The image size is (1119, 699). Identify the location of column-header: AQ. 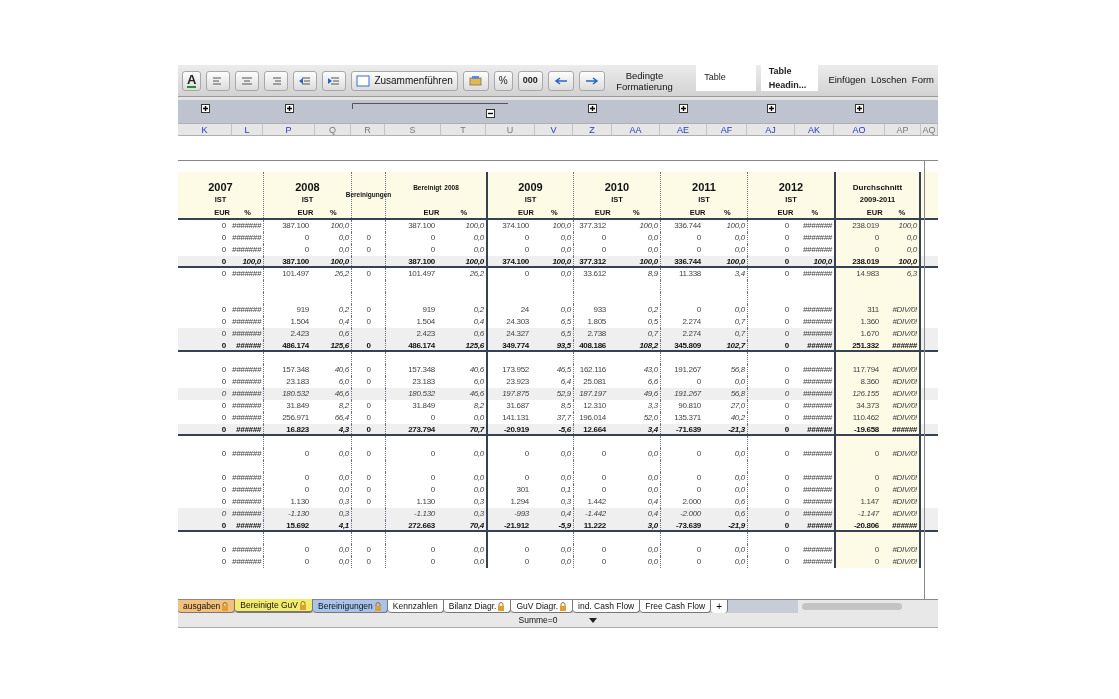
(929, 129).